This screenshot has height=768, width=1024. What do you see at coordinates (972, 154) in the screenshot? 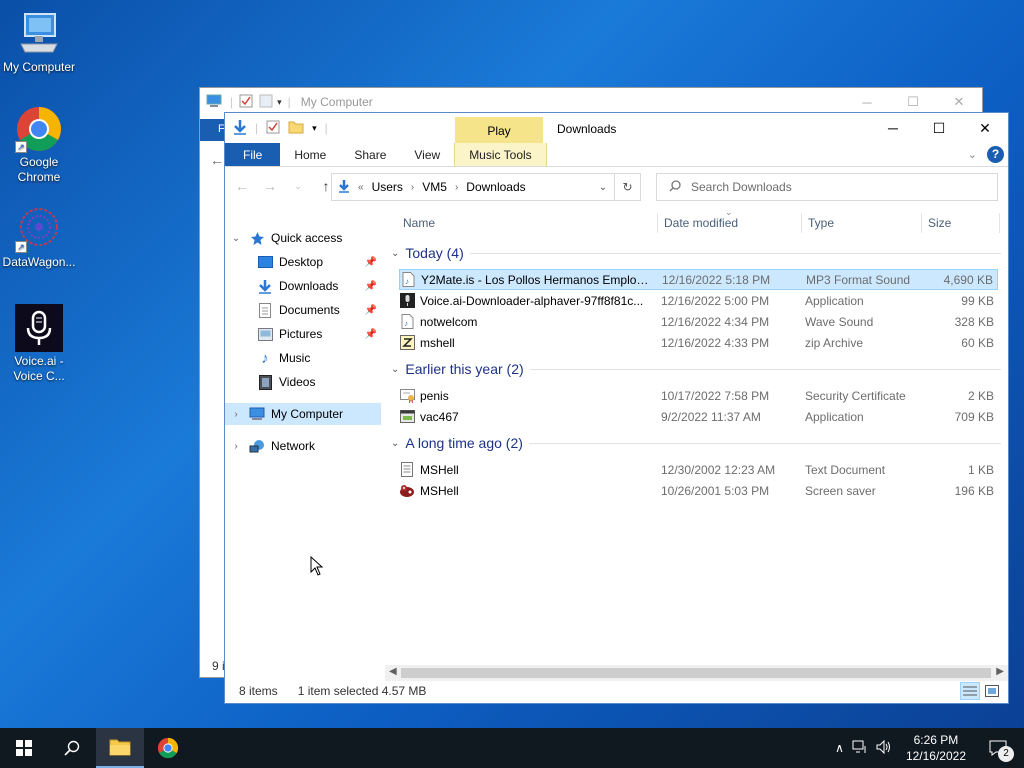
I see `expand-ribbon-icon: ⌄` at bounding box center [972, 154].